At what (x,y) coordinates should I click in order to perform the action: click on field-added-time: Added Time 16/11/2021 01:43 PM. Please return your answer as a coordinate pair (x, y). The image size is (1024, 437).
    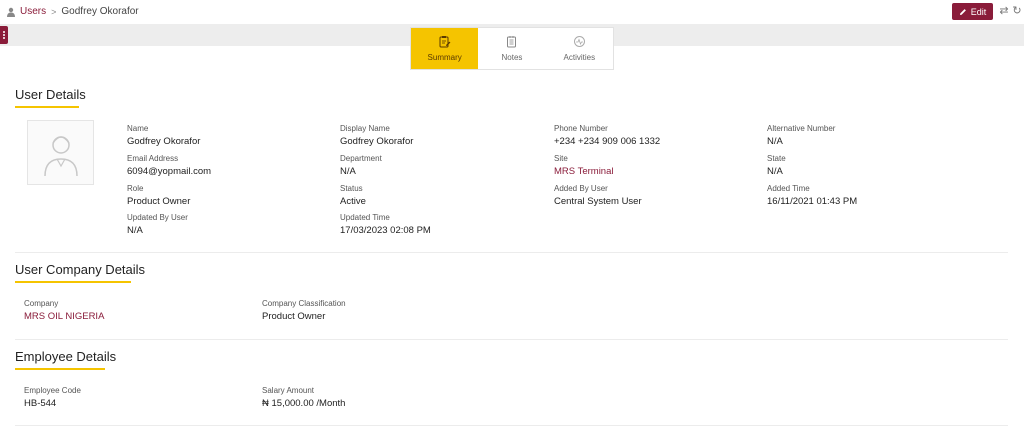
    Looking at the image, I should click on (812, 195).